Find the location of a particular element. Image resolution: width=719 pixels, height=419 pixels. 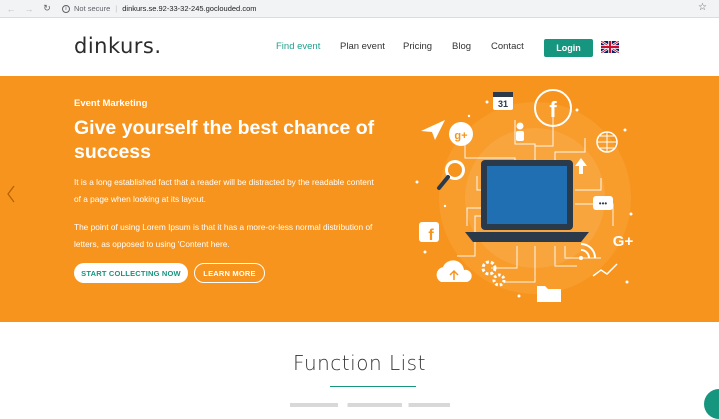

nav-find-event: Find event is located at coordinates (308, 46).